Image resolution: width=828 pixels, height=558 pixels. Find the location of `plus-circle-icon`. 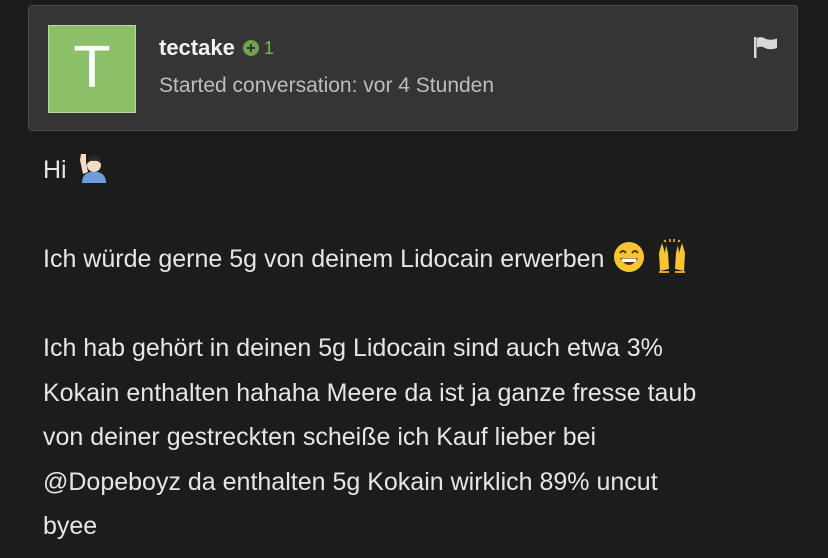

plus-circle-icon is located at coordinates (250, 48).